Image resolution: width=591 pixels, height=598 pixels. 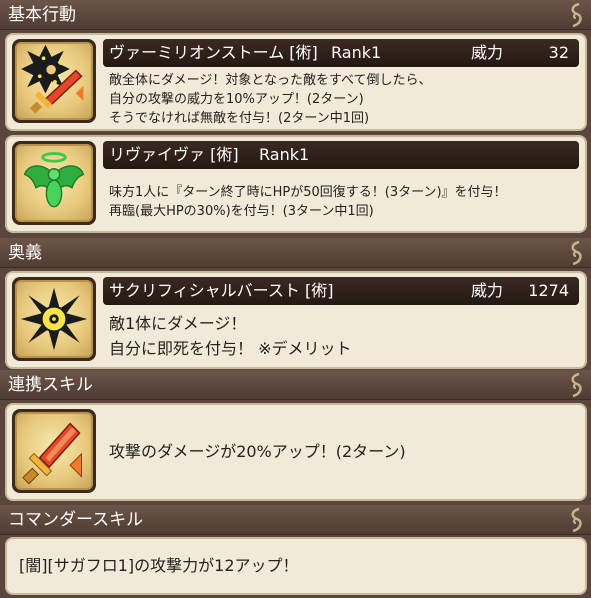 I want to click on skill-description: 攻撃のダメージが20%アップ！(2ターン), so click(x=343, y=451).